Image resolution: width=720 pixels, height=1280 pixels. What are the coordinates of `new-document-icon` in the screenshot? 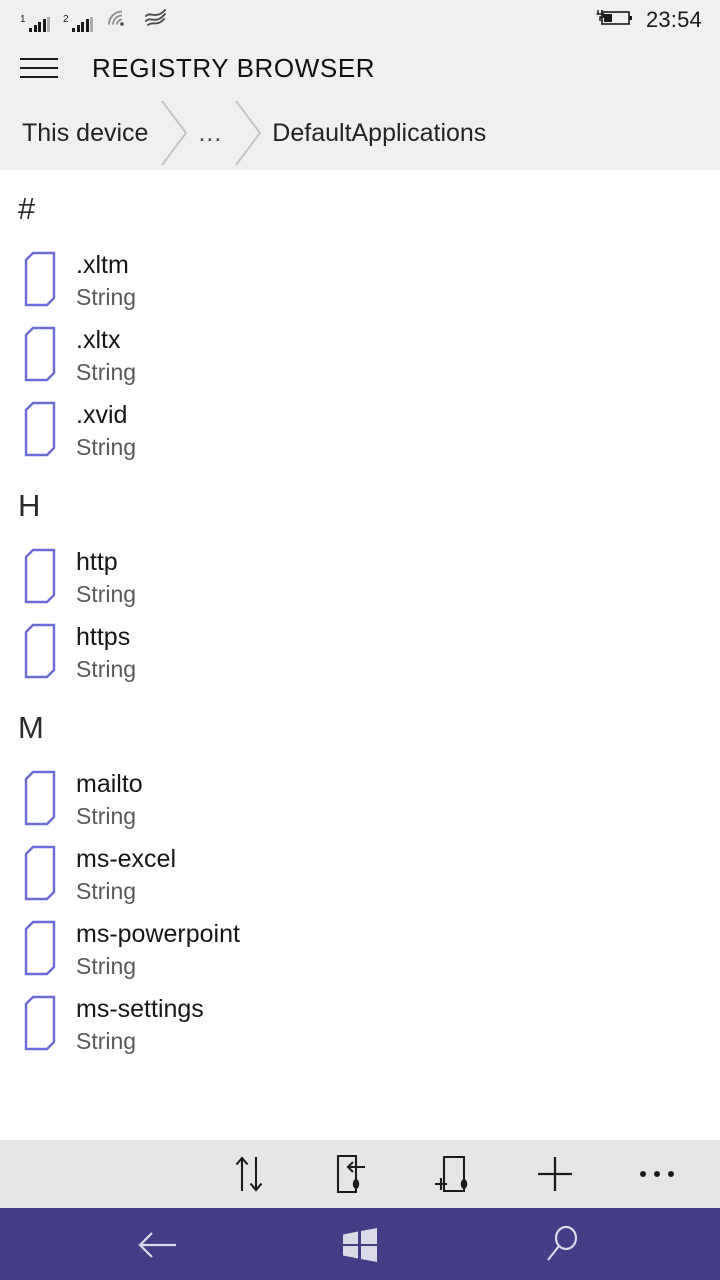 It's located at (453, 1174).